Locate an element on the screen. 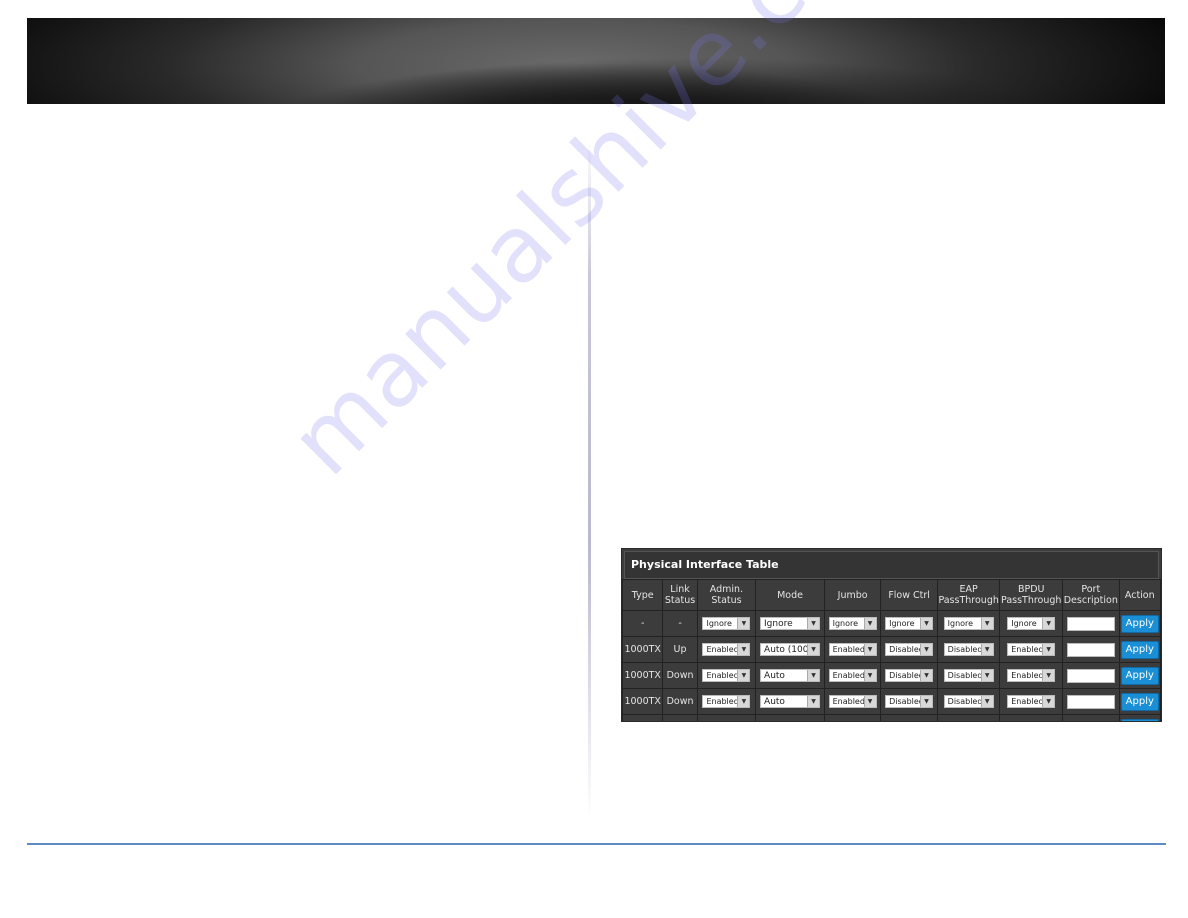 The height and width of the screenshot is (918, 1188). bpdu-passthrough-select-value: Enabled is located at coordinates (1027, 675).